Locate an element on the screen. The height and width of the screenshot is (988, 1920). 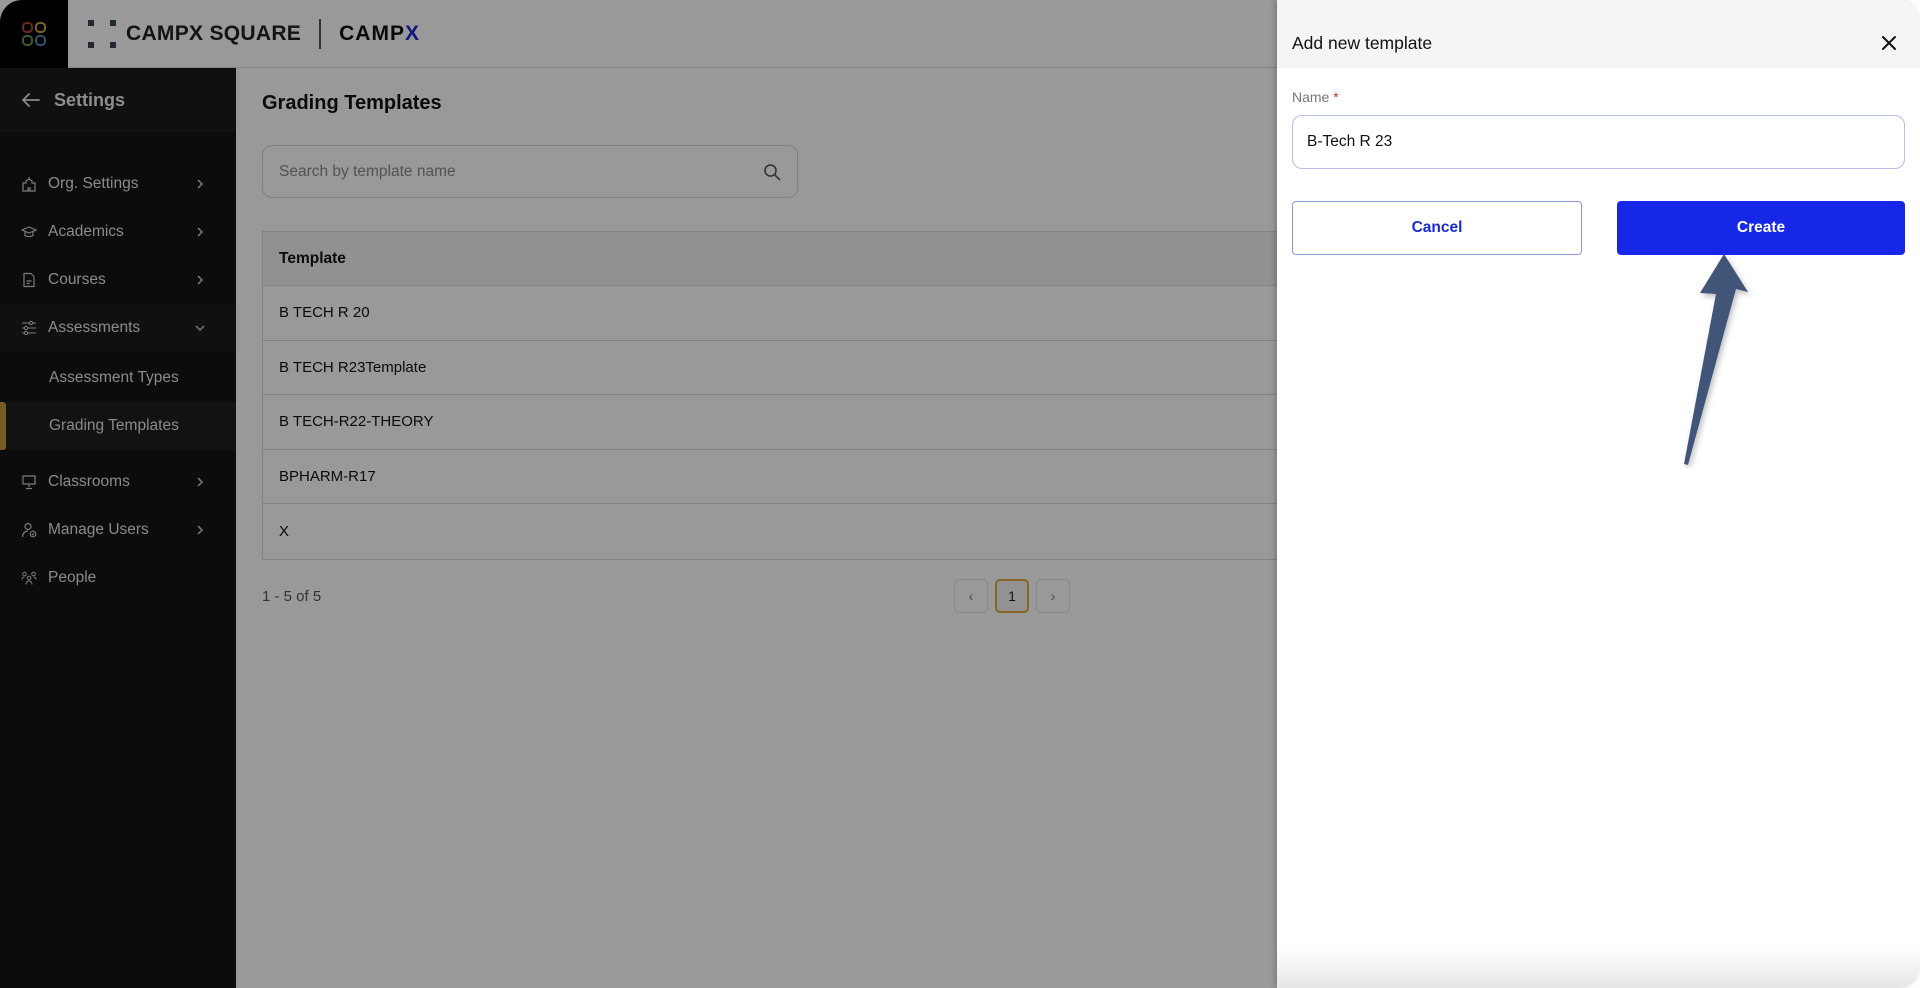
drawer-title: Add new template is located at coordinates (1362, 42).